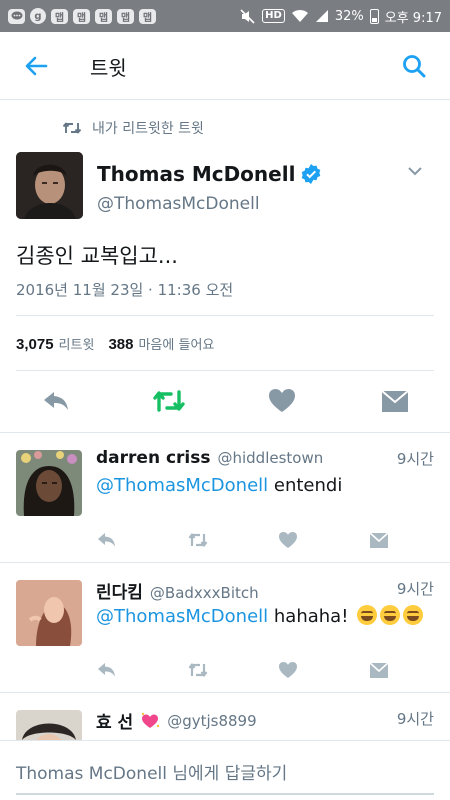  Describe the element at coordinates (178, 204) in the screenshot. I see `author-handle: @ThomasMcDonell` at that location.